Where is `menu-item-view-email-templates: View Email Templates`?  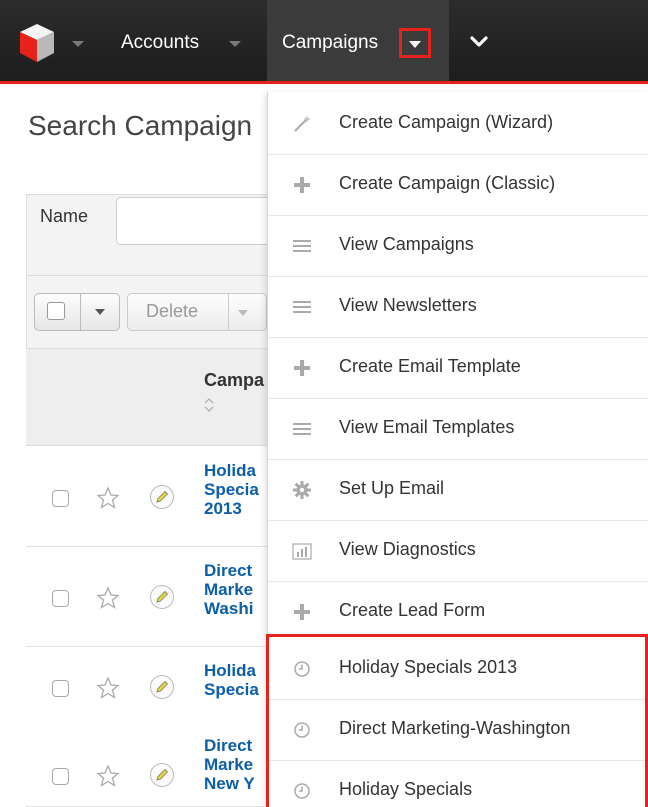
menu-item-view-email-templates: View Email Templates is located at coordinates (458, 429).